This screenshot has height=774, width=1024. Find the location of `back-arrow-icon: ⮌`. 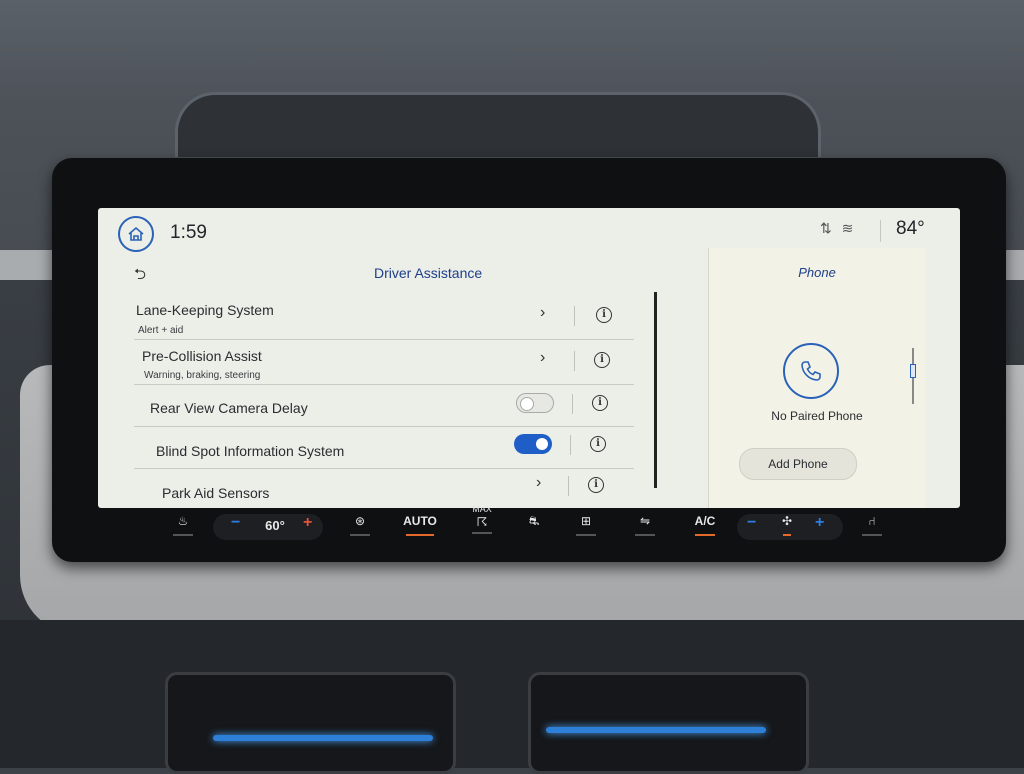

back-arrow-icon: ⮌ is located at coordinates (140, 274).